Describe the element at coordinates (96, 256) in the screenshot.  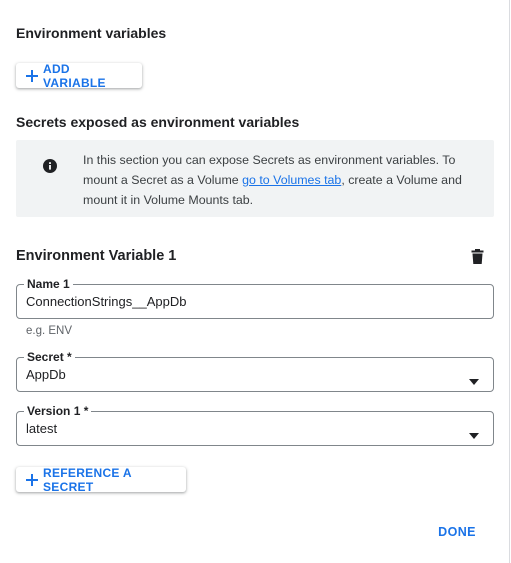
I see `env-var-1-heading: Environment Variable 1` at that location.